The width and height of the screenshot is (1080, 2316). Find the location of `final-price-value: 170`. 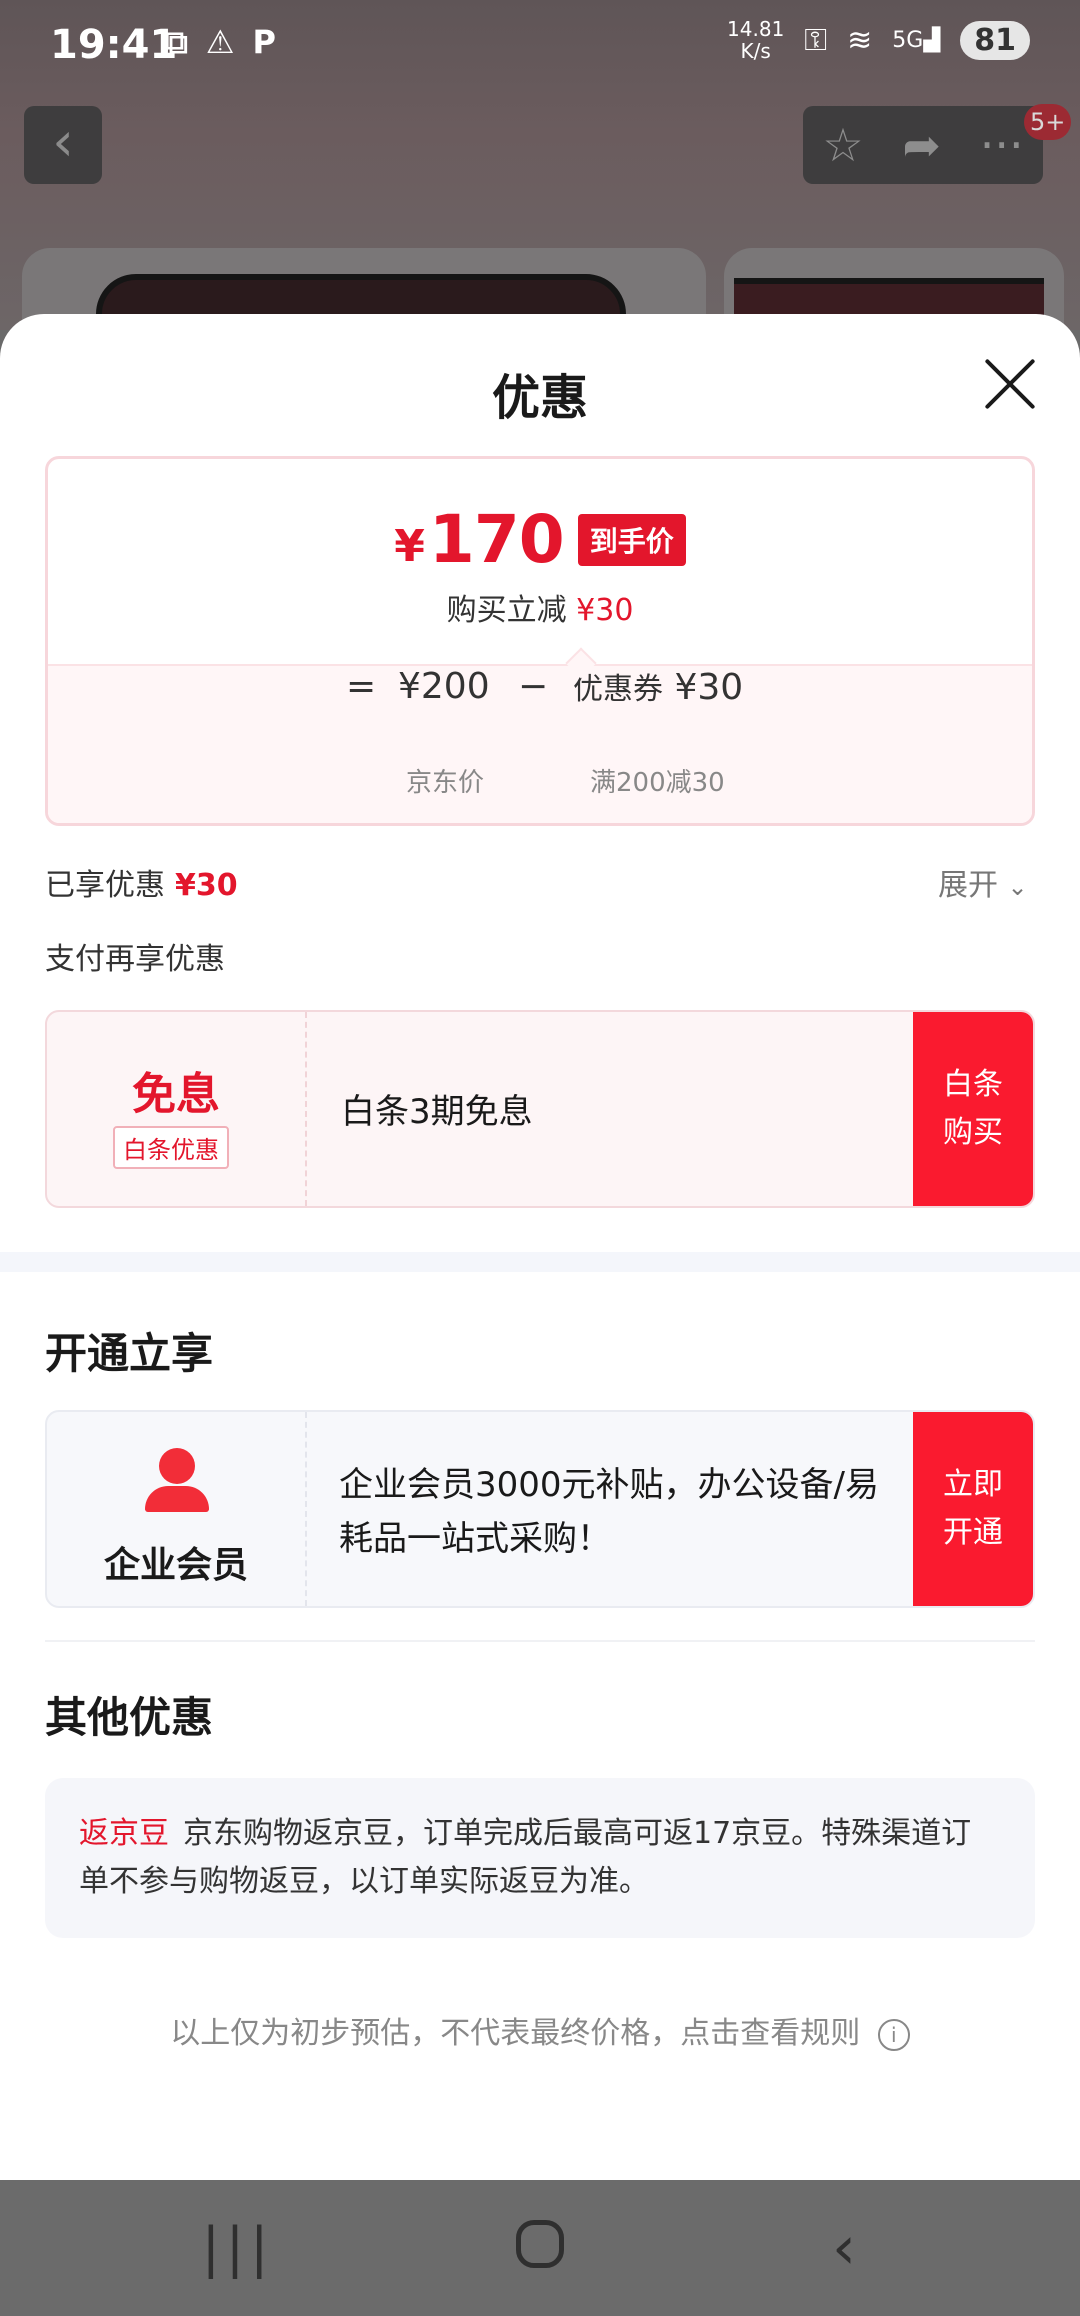

final-price-value: 170 is located at coordinates (496, 539).